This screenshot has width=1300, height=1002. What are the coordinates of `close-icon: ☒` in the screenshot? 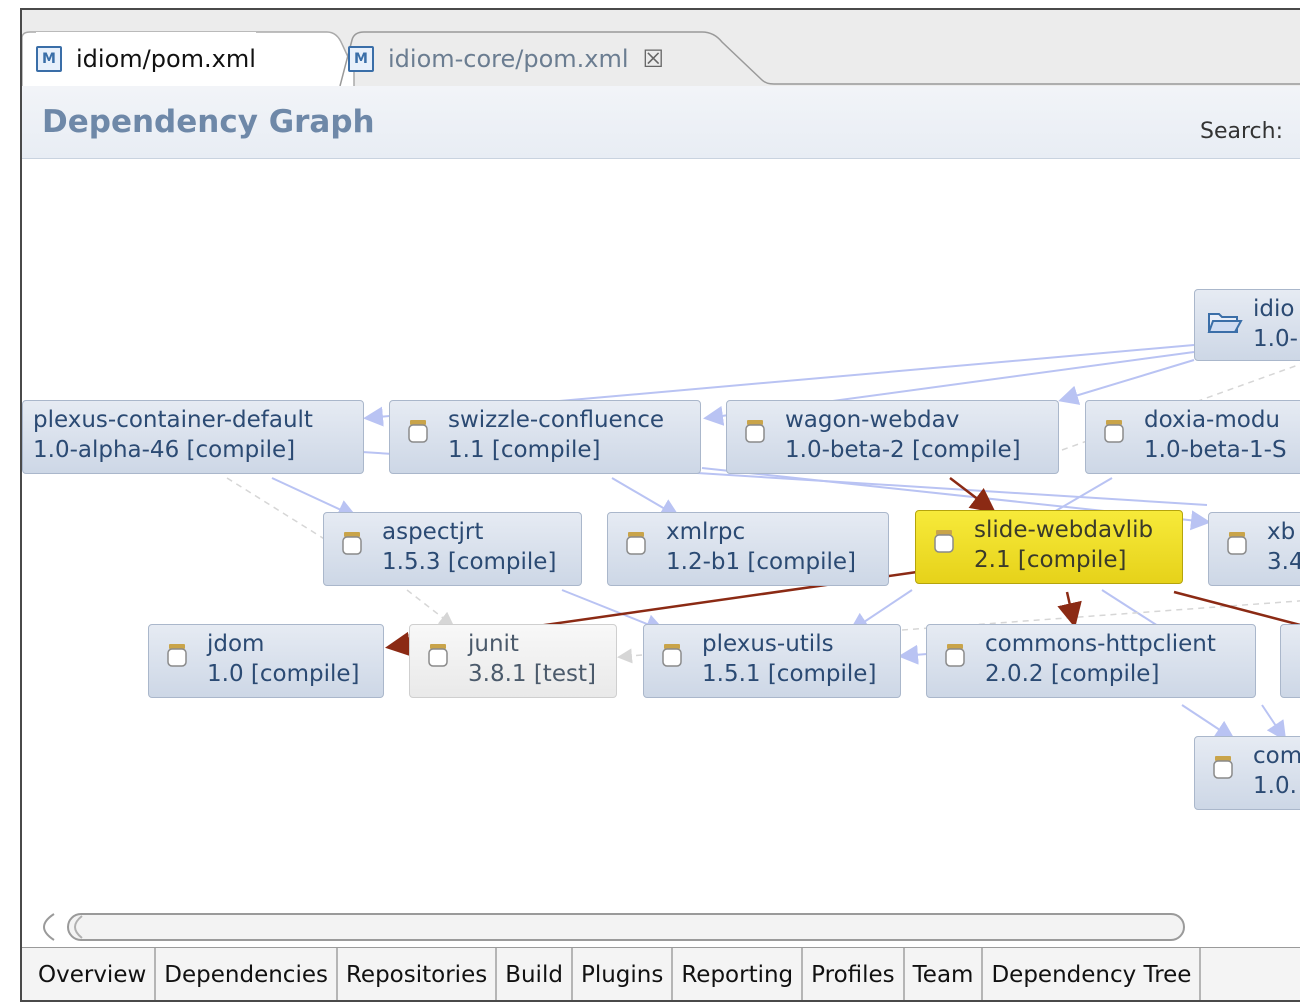 It's located at (654, 59).